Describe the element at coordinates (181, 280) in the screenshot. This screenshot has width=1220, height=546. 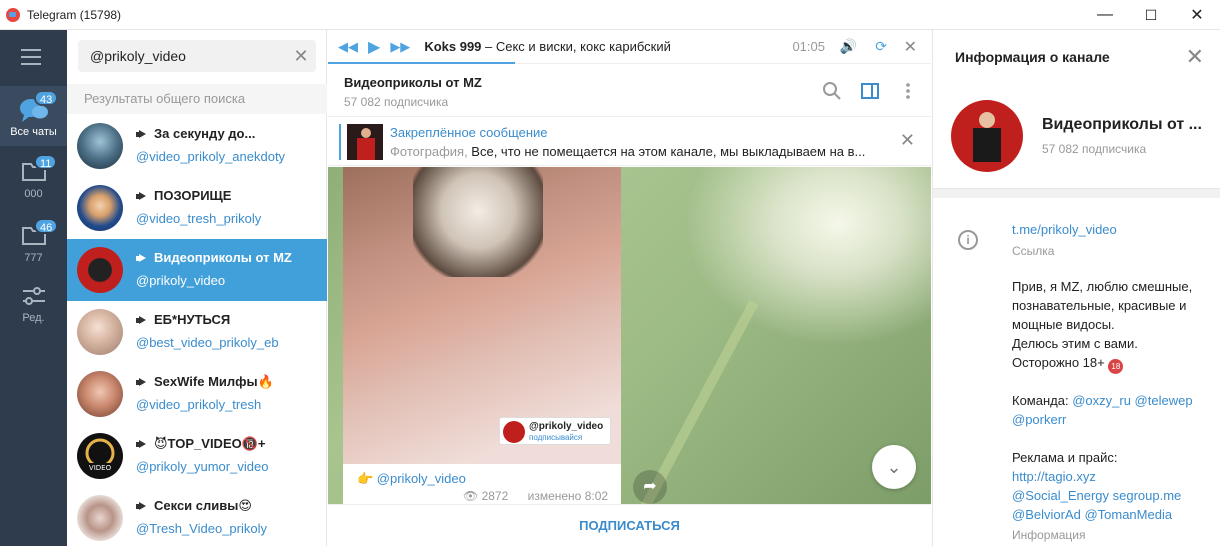
I see `chat-username: @prikoly_video` at that location.